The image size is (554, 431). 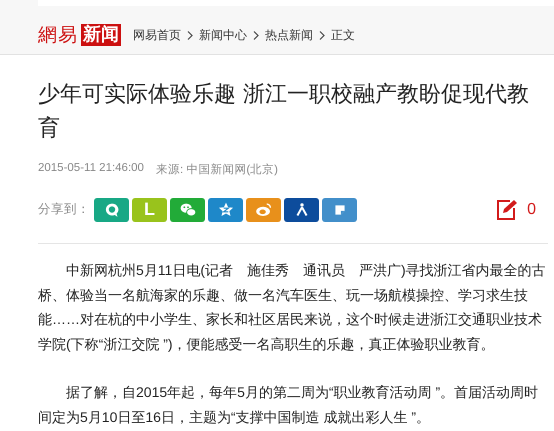 I want to click on breadcrumb-link: 新闻中心, so click(x=223, y=35).